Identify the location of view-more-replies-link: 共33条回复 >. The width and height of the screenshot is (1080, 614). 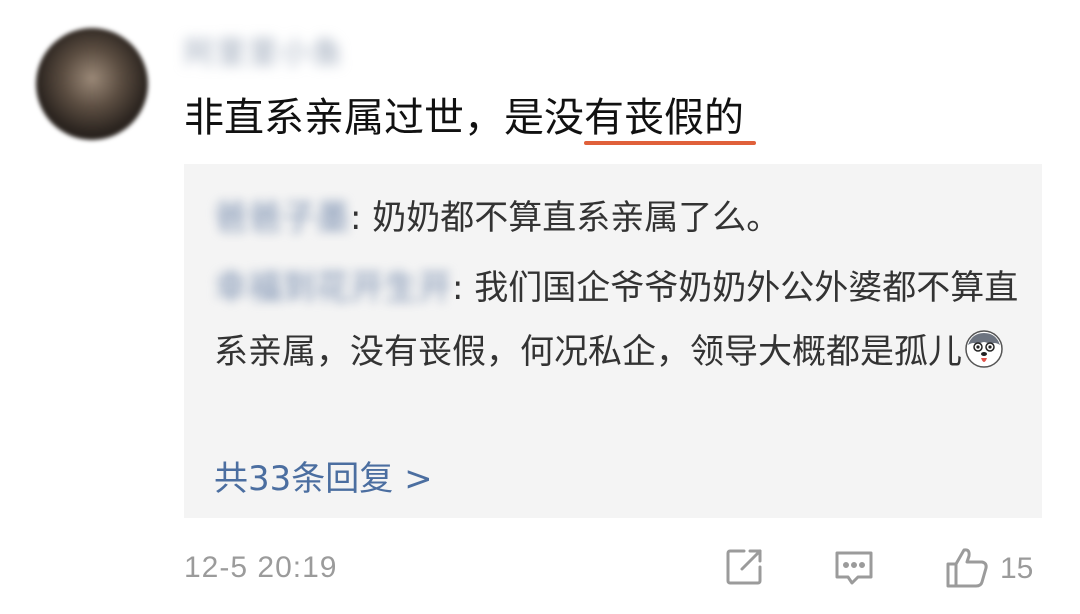
(323, 475).